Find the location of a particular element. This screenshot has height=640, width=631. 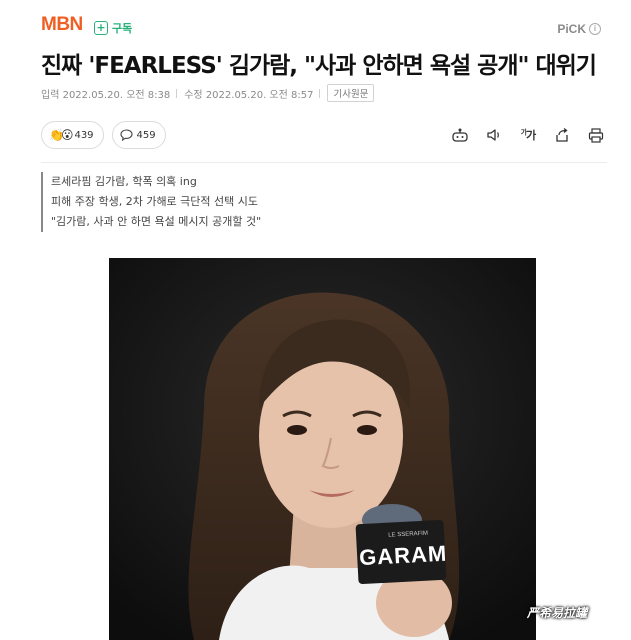

pick-badge: PiCK i is located at coordinates (579, 29).